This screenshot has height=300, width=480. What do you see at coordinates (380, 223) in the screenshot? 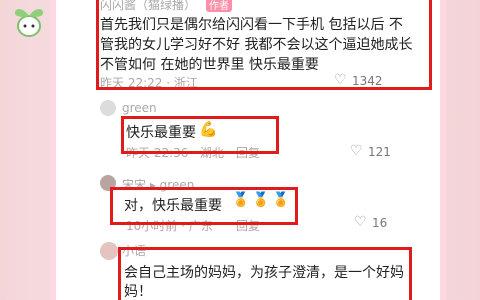
I see `like-count: 16` at bounding box center [380, 223].